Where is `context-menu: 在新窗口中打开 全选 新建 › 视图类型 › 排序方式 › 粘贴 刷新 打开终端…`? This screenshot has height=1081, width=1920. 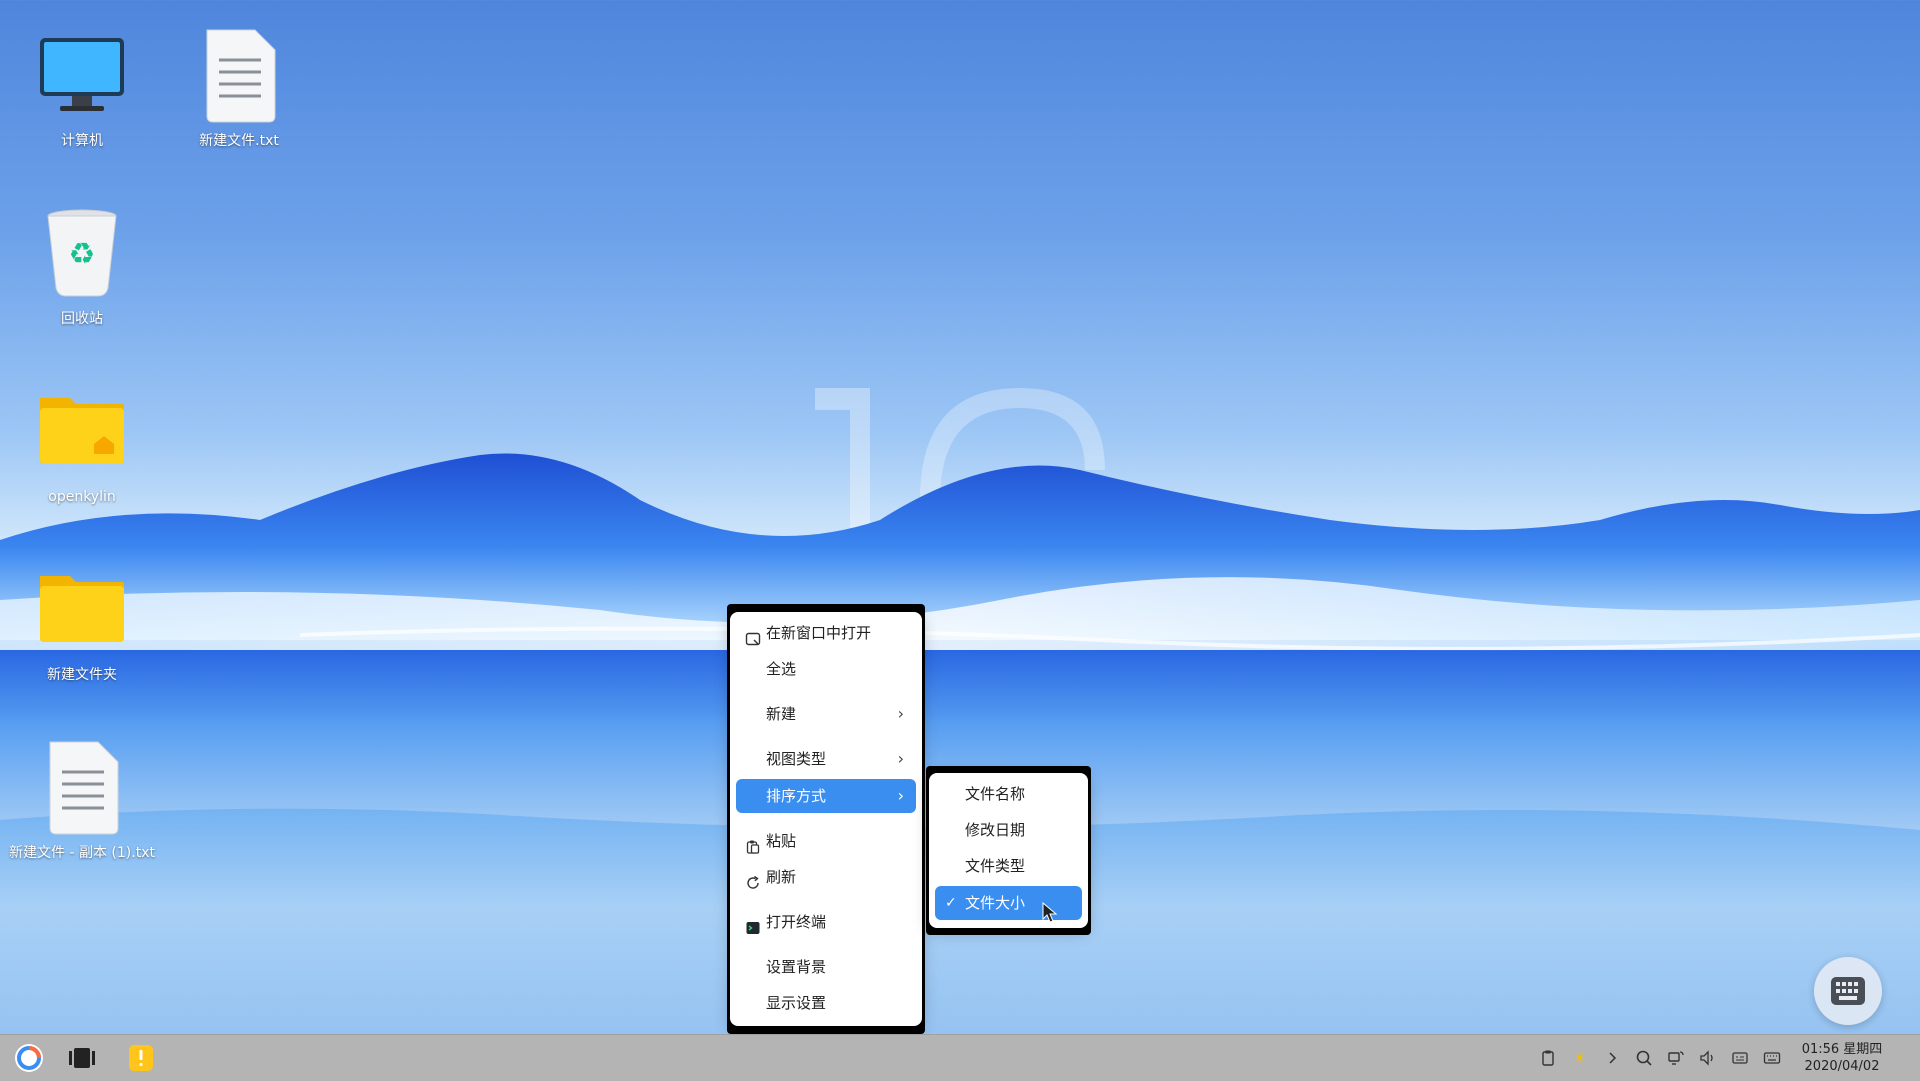
context-menu: 在新窗口中打开 全选 新建 › 视图类型 › 排序方式 › 粘贴 刷新 打开终端… is located at coordinates (826, 819).